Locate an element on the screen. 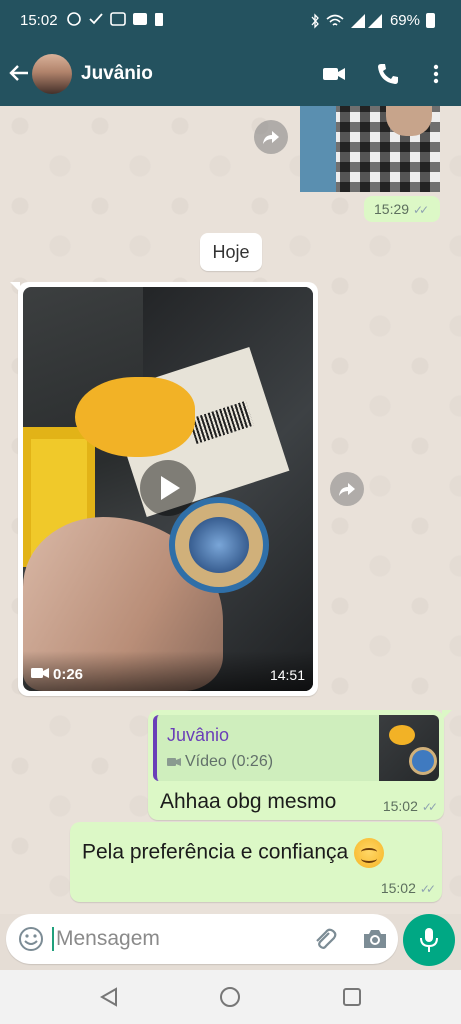 This screenshot has width=461, height=1024. system-nav-bar is located at coordinates (230, 997).